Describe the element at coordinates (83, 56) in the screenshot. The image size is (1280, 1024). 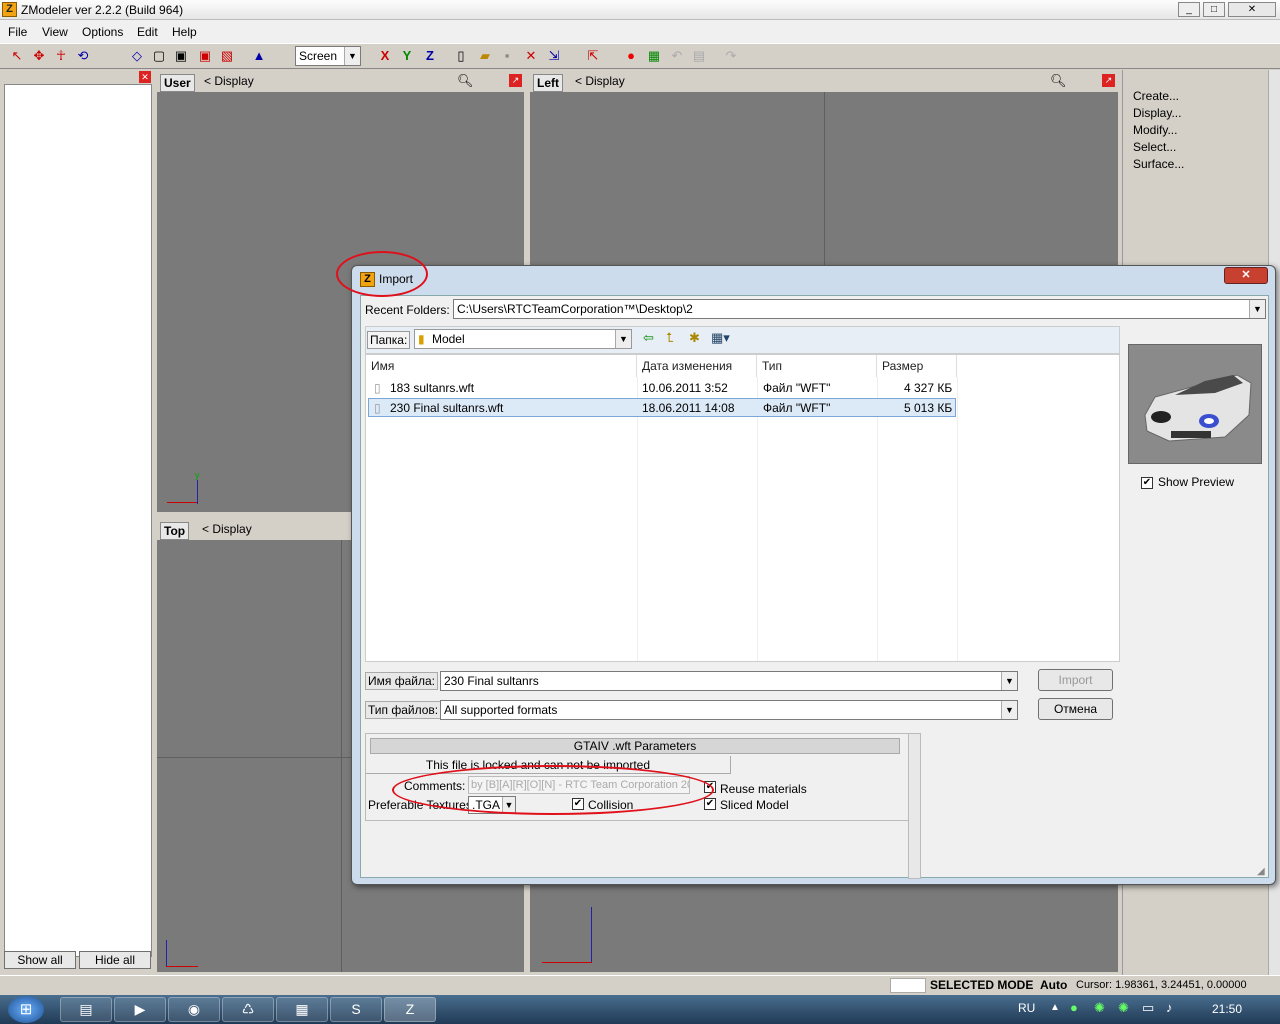
I see `rotate-tool-icon: ⟲` at that location.